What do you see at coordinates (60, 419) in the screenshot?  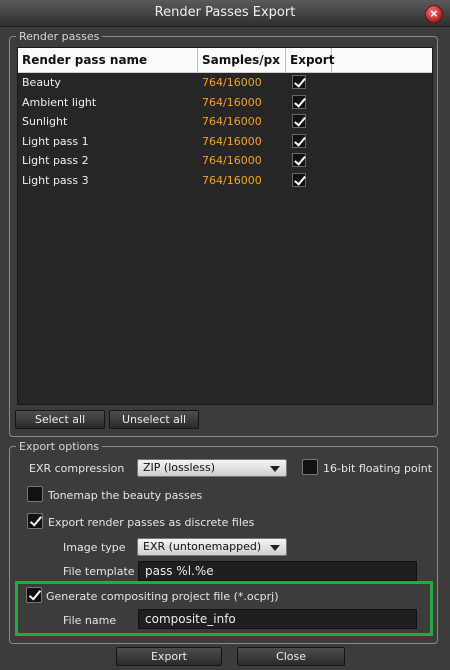 I see `select-all-button: Select all` at bounding box center [60, 419].